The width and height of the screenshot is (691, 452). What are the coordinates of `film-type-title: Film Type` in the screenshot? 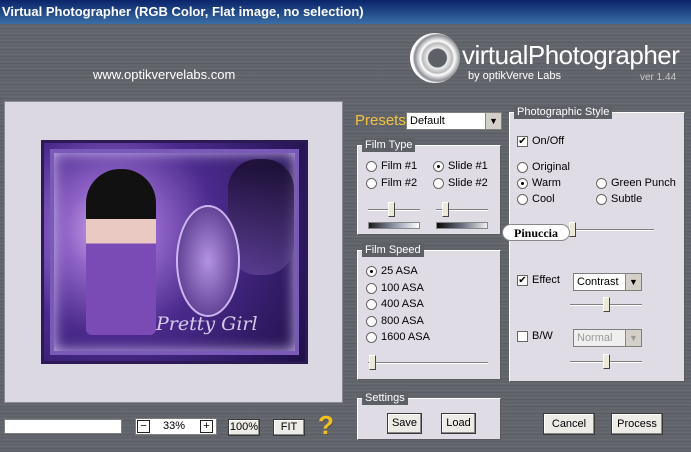 It's located at (389, 145).